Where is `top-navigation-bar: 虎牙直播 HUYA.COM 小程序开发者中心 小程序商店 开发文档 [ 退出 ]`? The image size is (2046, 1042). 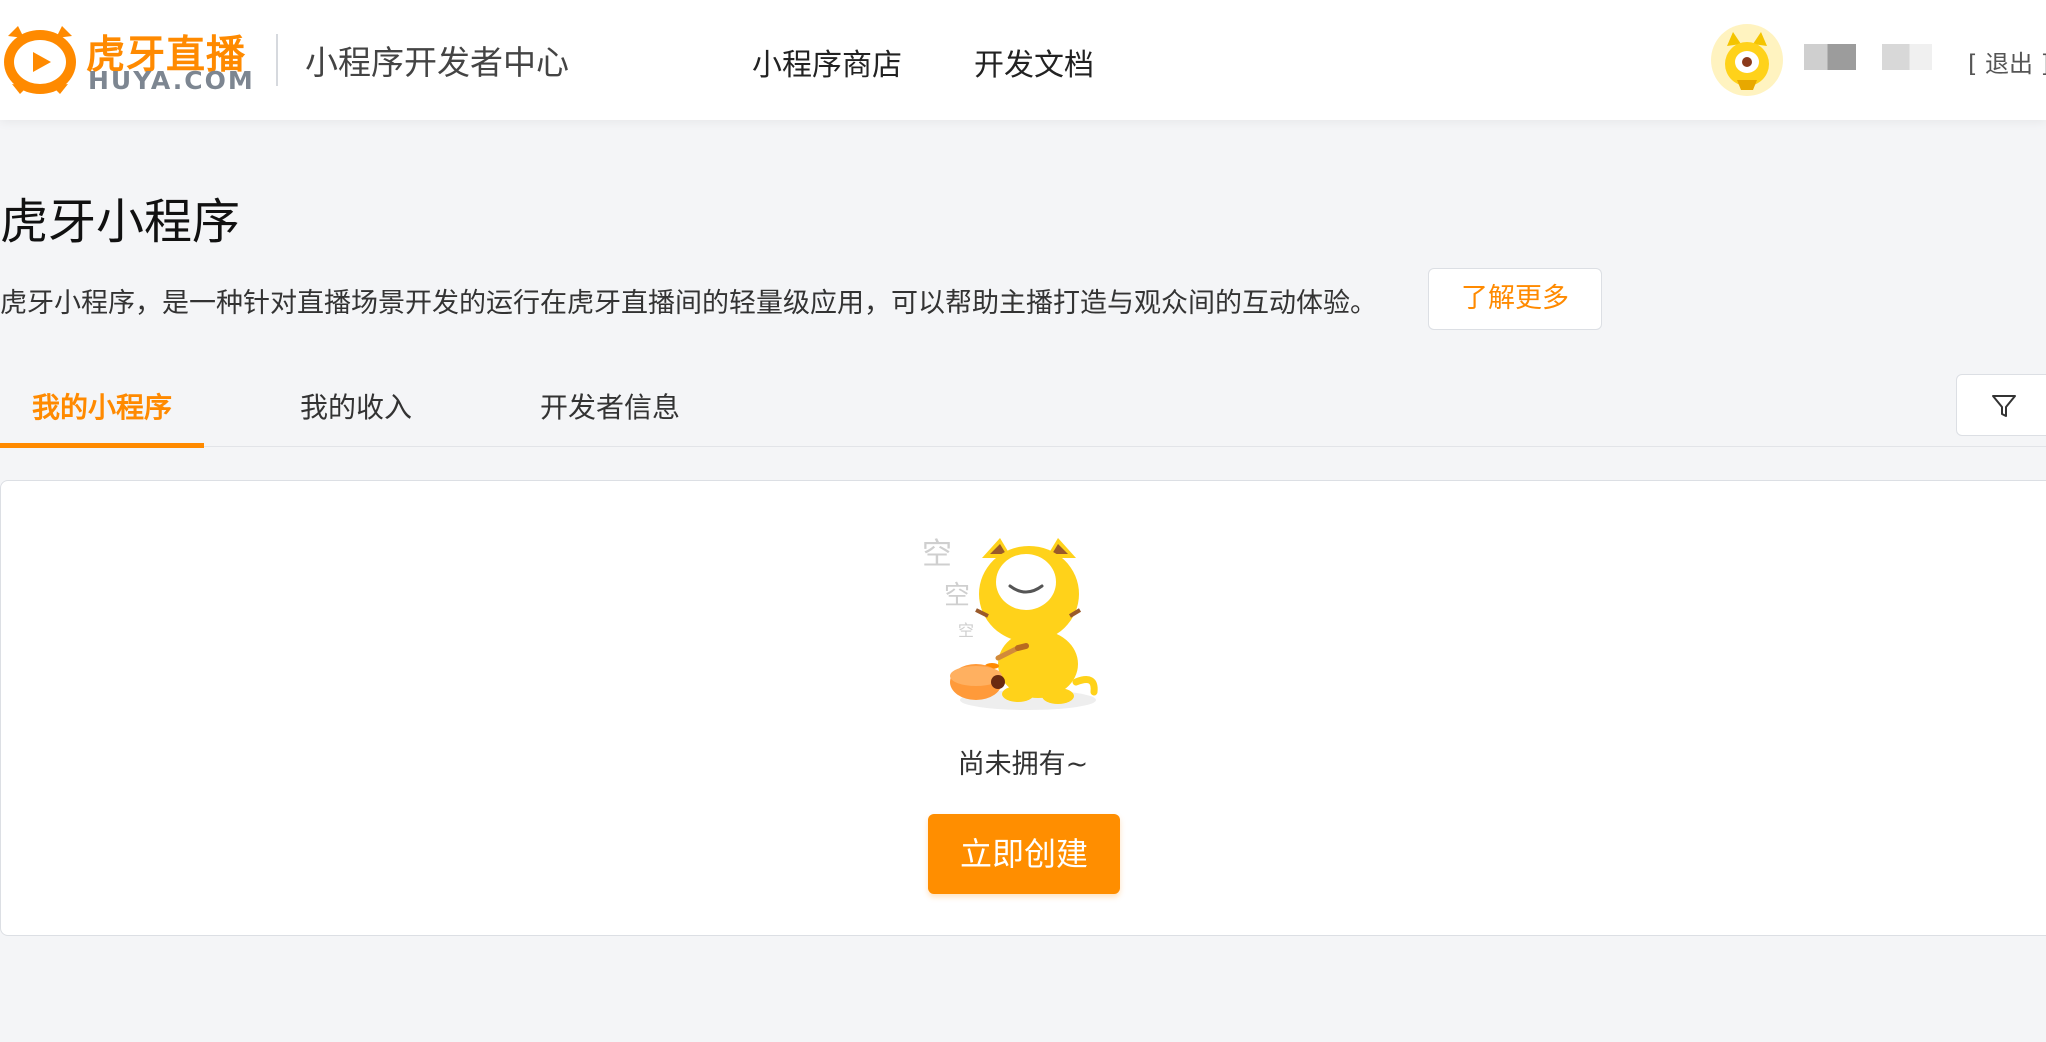
top-navigation-bar: 虎牙直播 HUYA.COM 小程序开发者中心 小程序商店 开发文档 [ 退出 ] is located at coordinates (1023, 60).